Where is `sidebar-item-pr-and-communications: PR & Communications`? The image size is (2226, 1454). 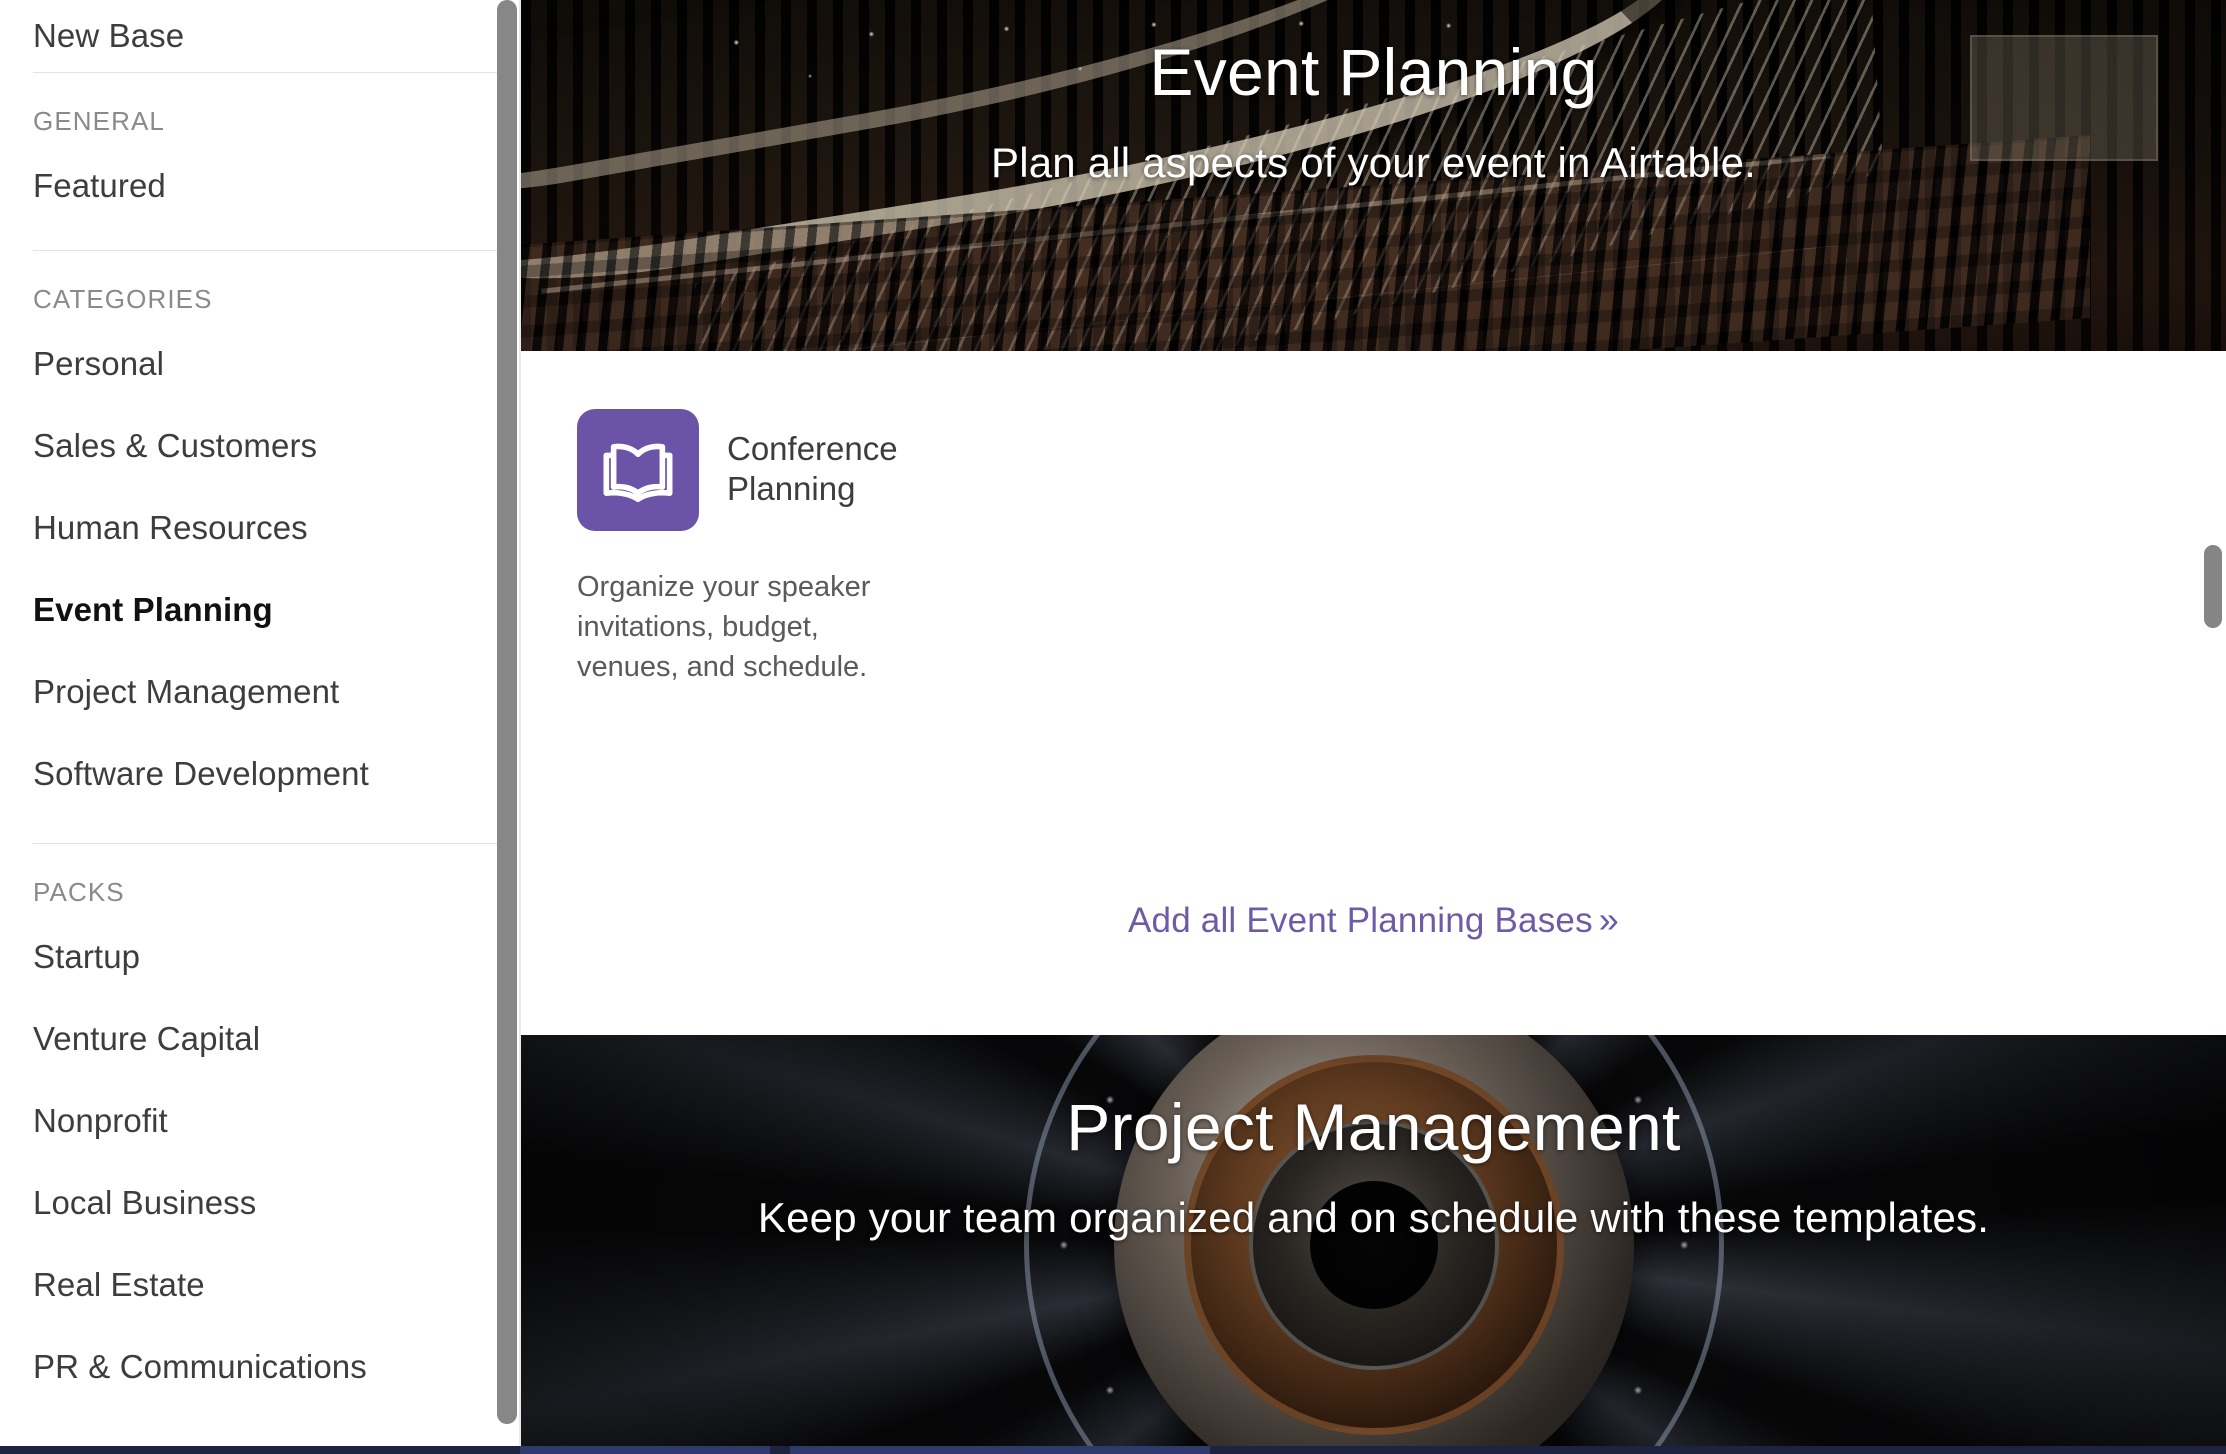
sidebar-item-pr-and-communications: PR & Communications is located at coordinates (248, 1367).